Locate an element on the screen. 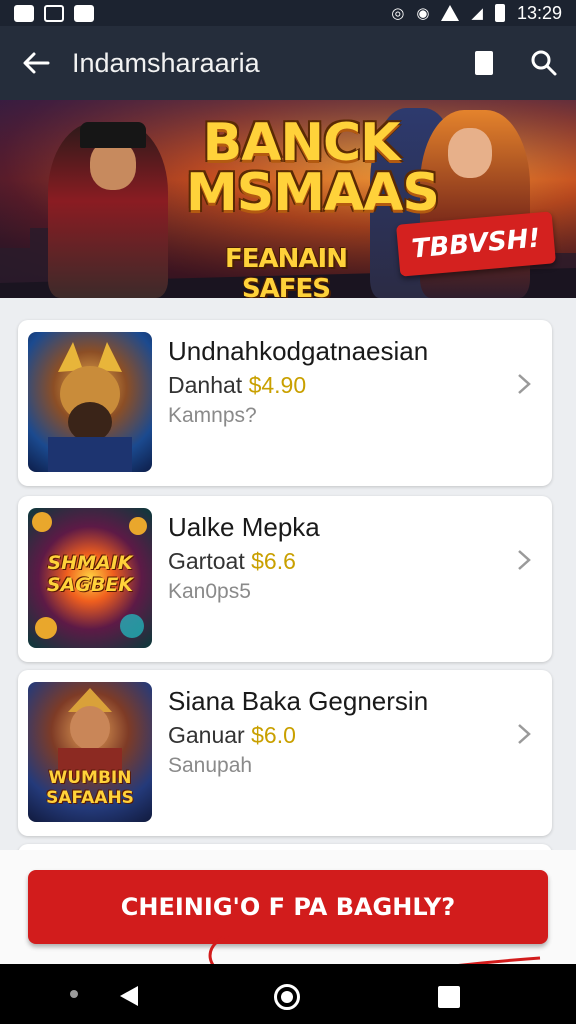 The image size is (576, 1024). item-price-row: Danhat $4.90 is located at coordinates (237, 385).